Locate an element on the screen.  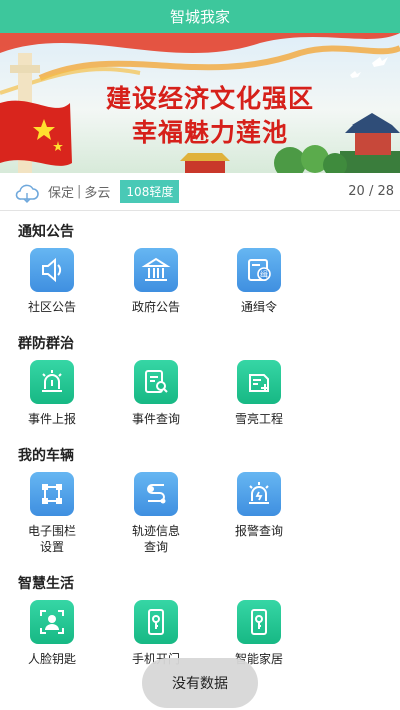
government-building-icon is located at coordinates (156, 270).